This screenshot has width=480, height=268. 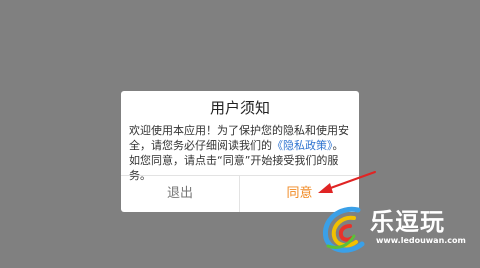 I want to click on exit-button: 退出, so click(x=180, y=194).